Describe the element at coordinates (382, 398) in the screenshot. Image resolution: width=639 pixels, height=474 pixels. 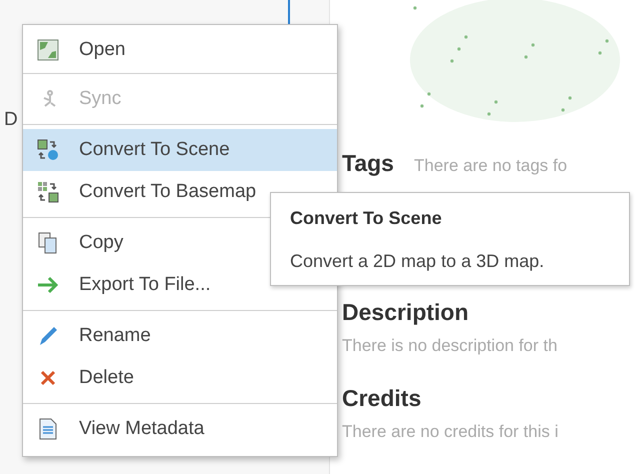
I see `section-heading: Credits` at that location.